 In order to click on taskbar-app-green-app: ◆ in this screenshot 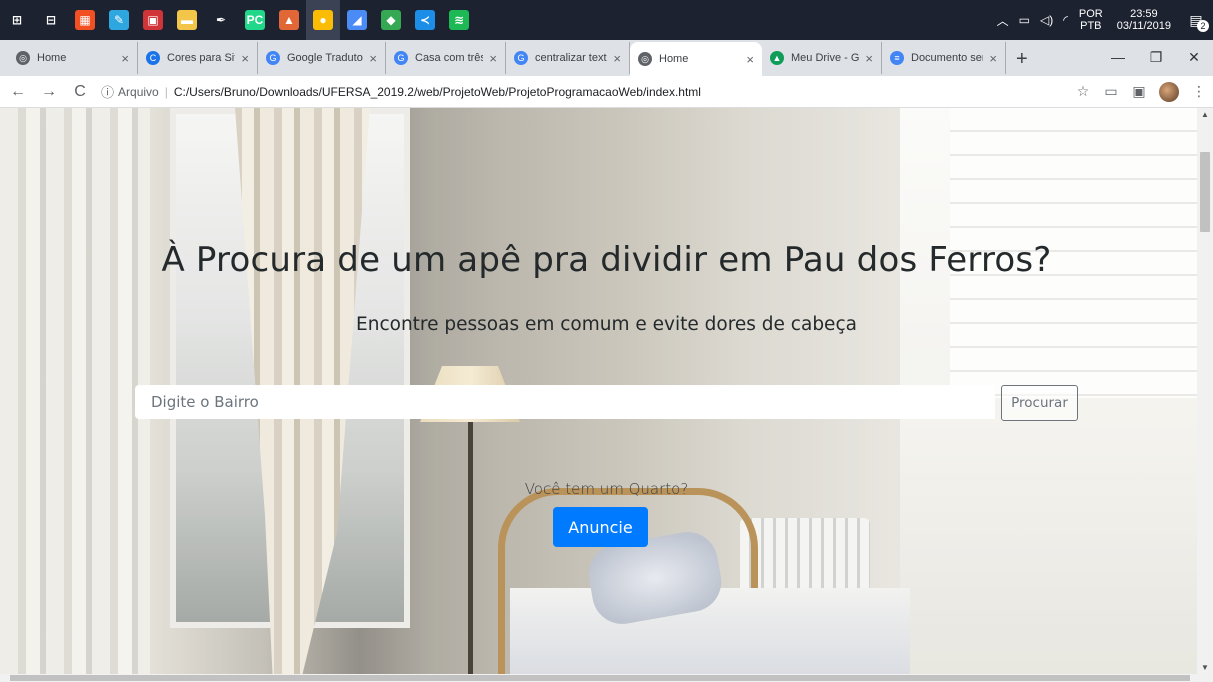, I will do `click(391, 20)`.